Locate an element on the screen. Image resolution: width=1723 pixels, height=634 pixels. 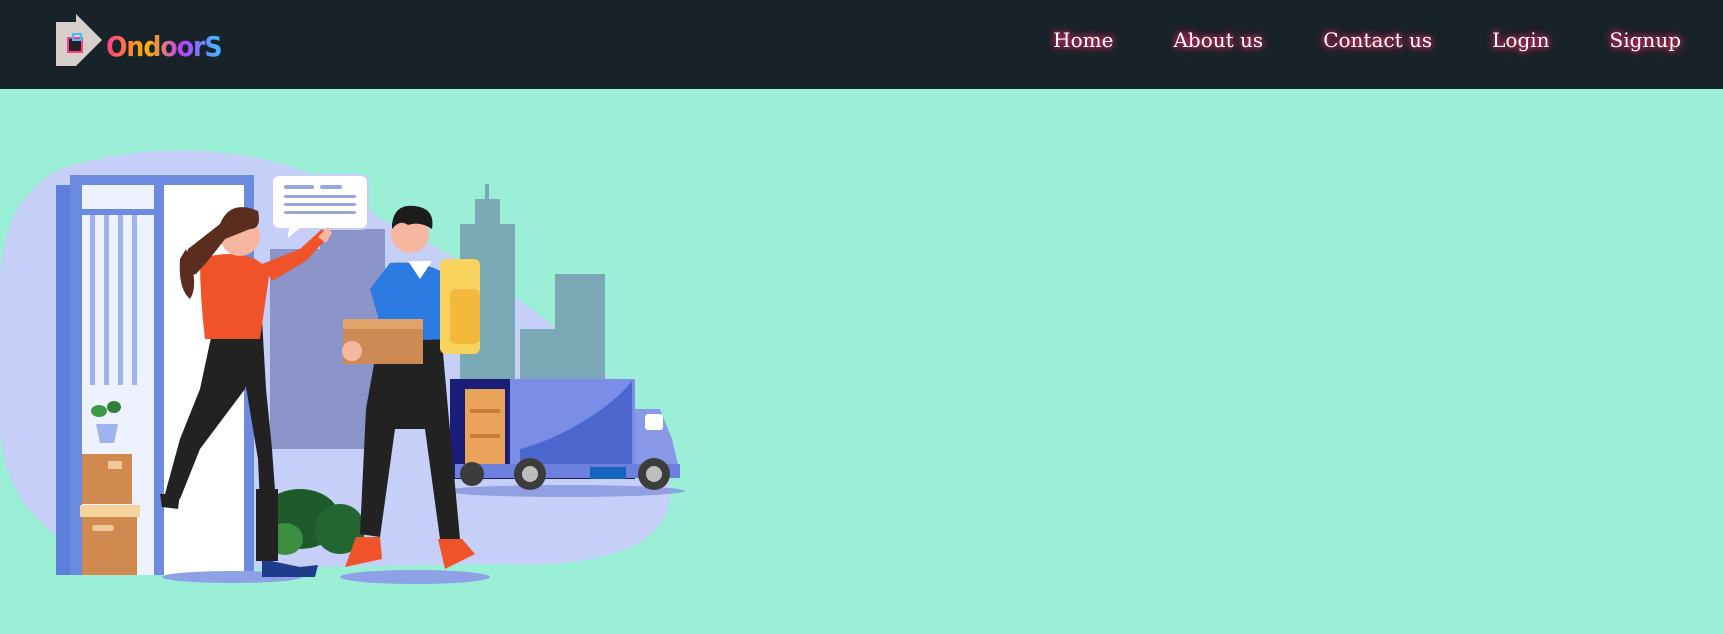
nav-home: Home is located at coordinates (1083, 40).